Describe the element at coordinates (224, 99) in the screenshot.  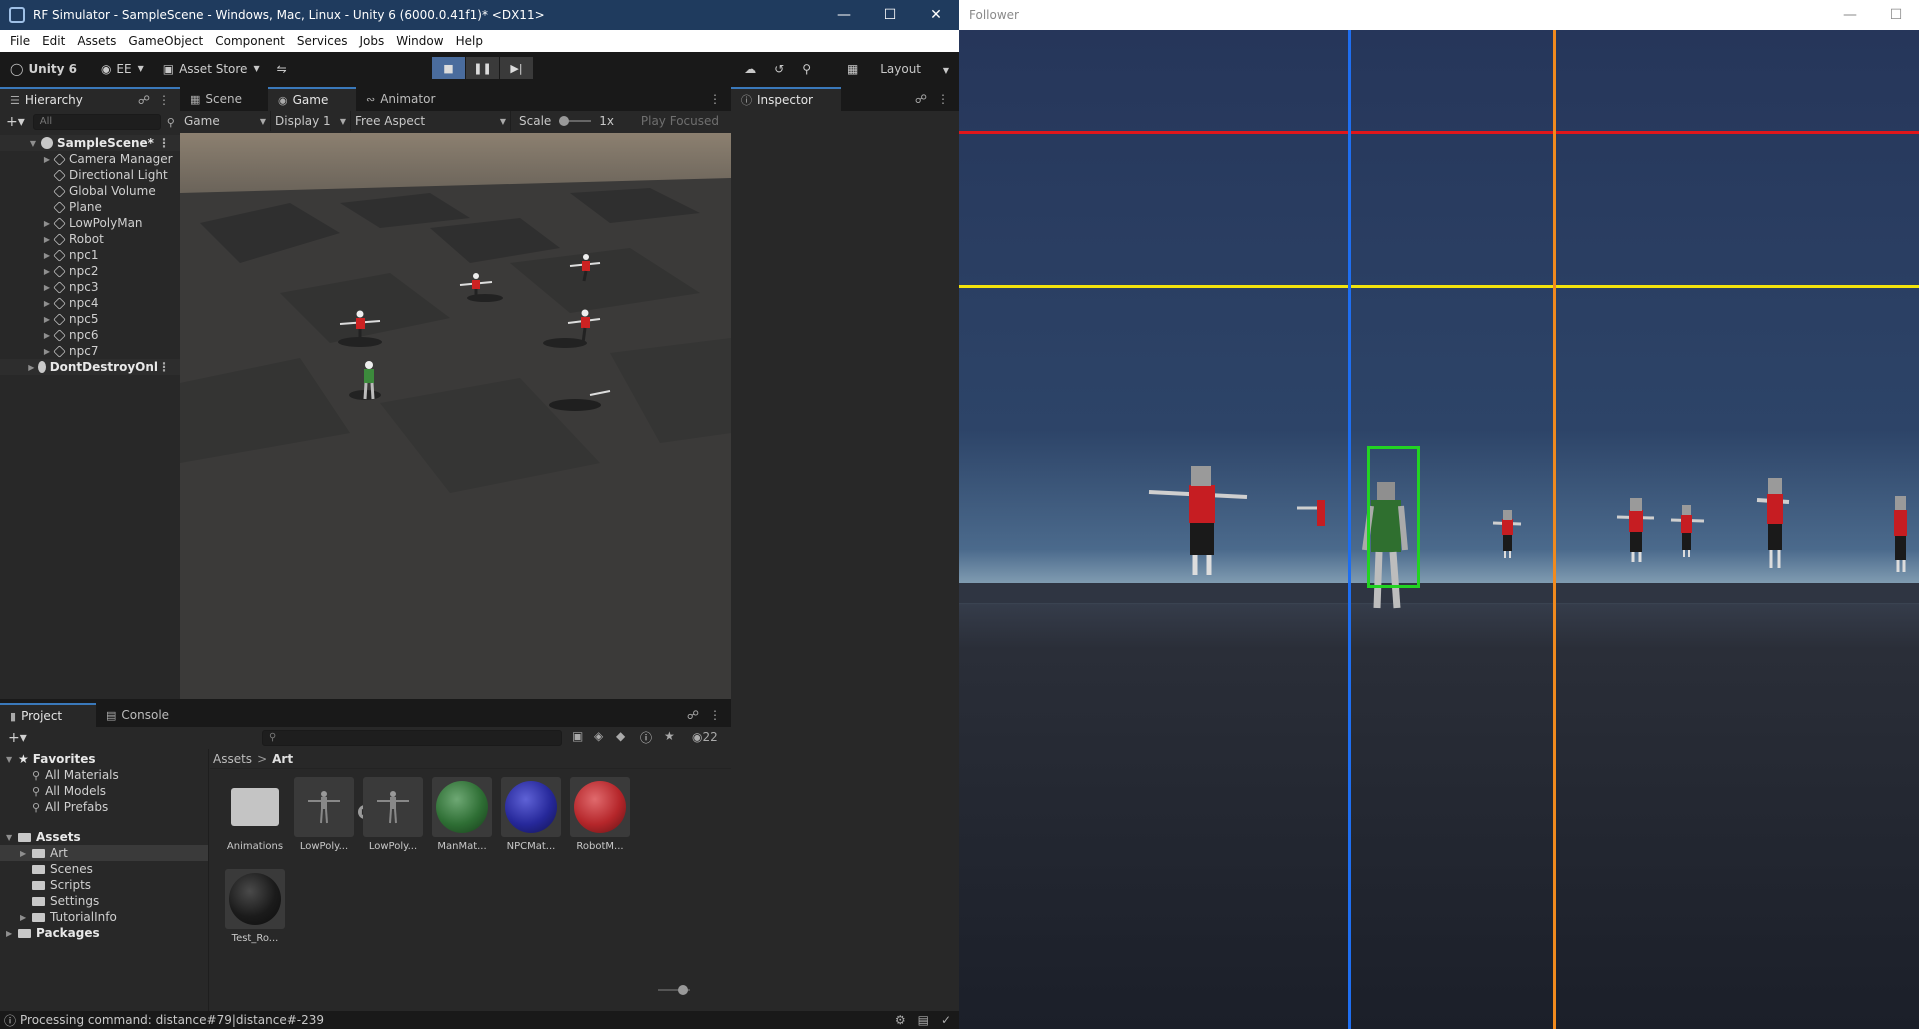
I see `tab-scene: ▦ Scene` at that location.